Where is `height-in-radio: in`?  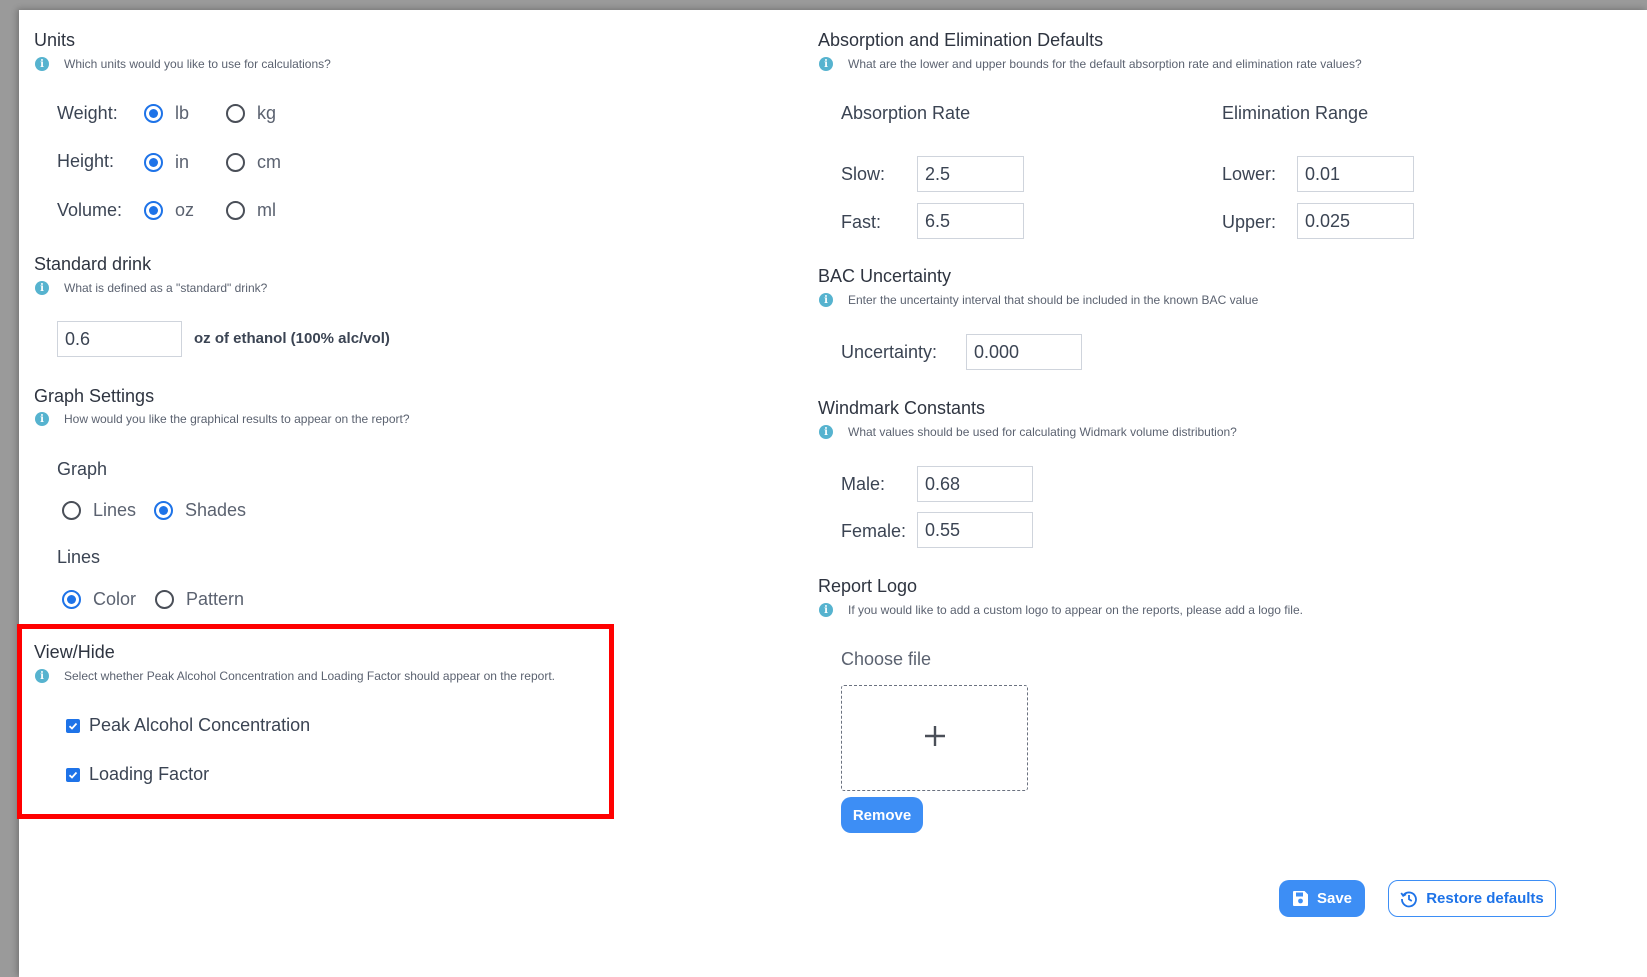 height-in-radio: in is located at coordinates (166, 162).